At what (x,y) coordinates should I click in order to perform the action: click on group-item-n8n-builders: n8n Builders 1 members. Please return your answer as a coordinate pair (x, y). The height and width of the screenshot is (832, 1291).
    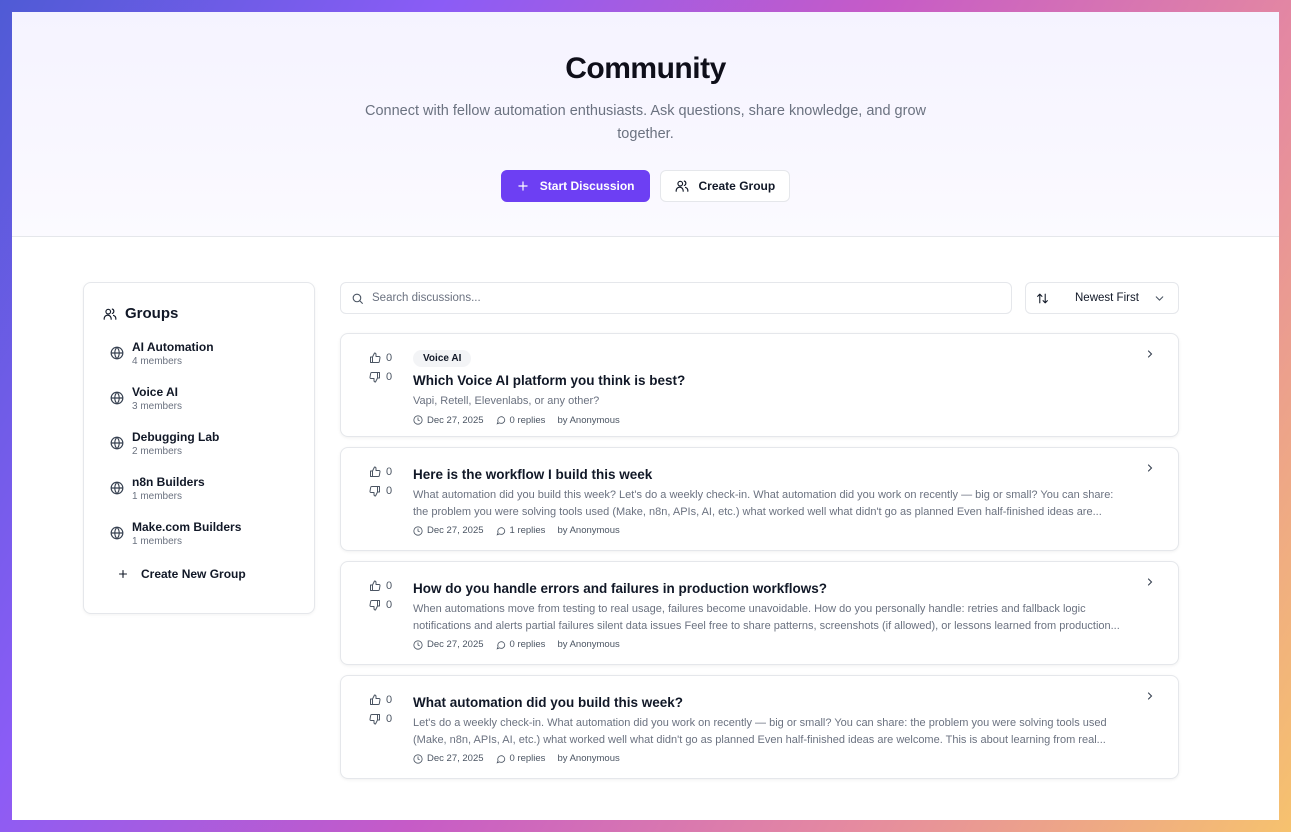
    Looking at the image, I should click on (208, 497).